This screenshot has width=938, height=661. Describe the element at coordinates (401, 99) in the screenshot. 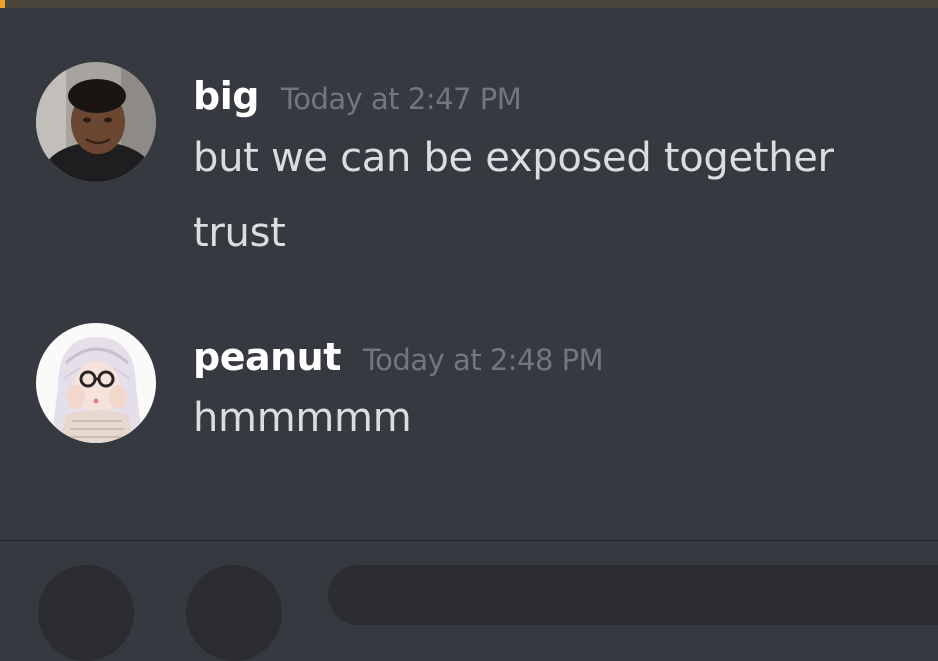

I see `timestamp: Today at 2:47 PM` at that location.